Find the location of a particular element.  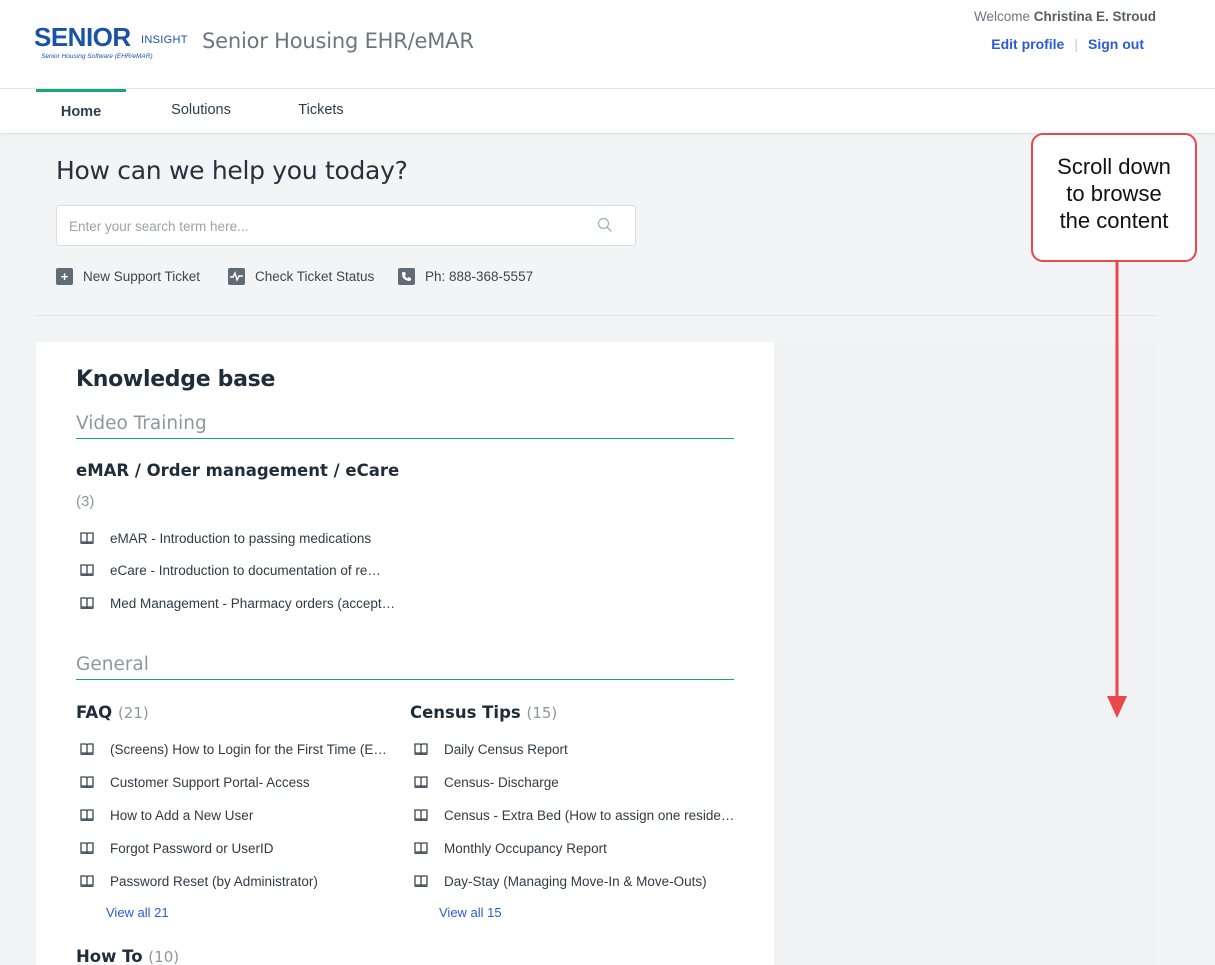

article-item: Day-Stay (Managing Move-In & Move-Outs) is located at coordinates (558, 881).